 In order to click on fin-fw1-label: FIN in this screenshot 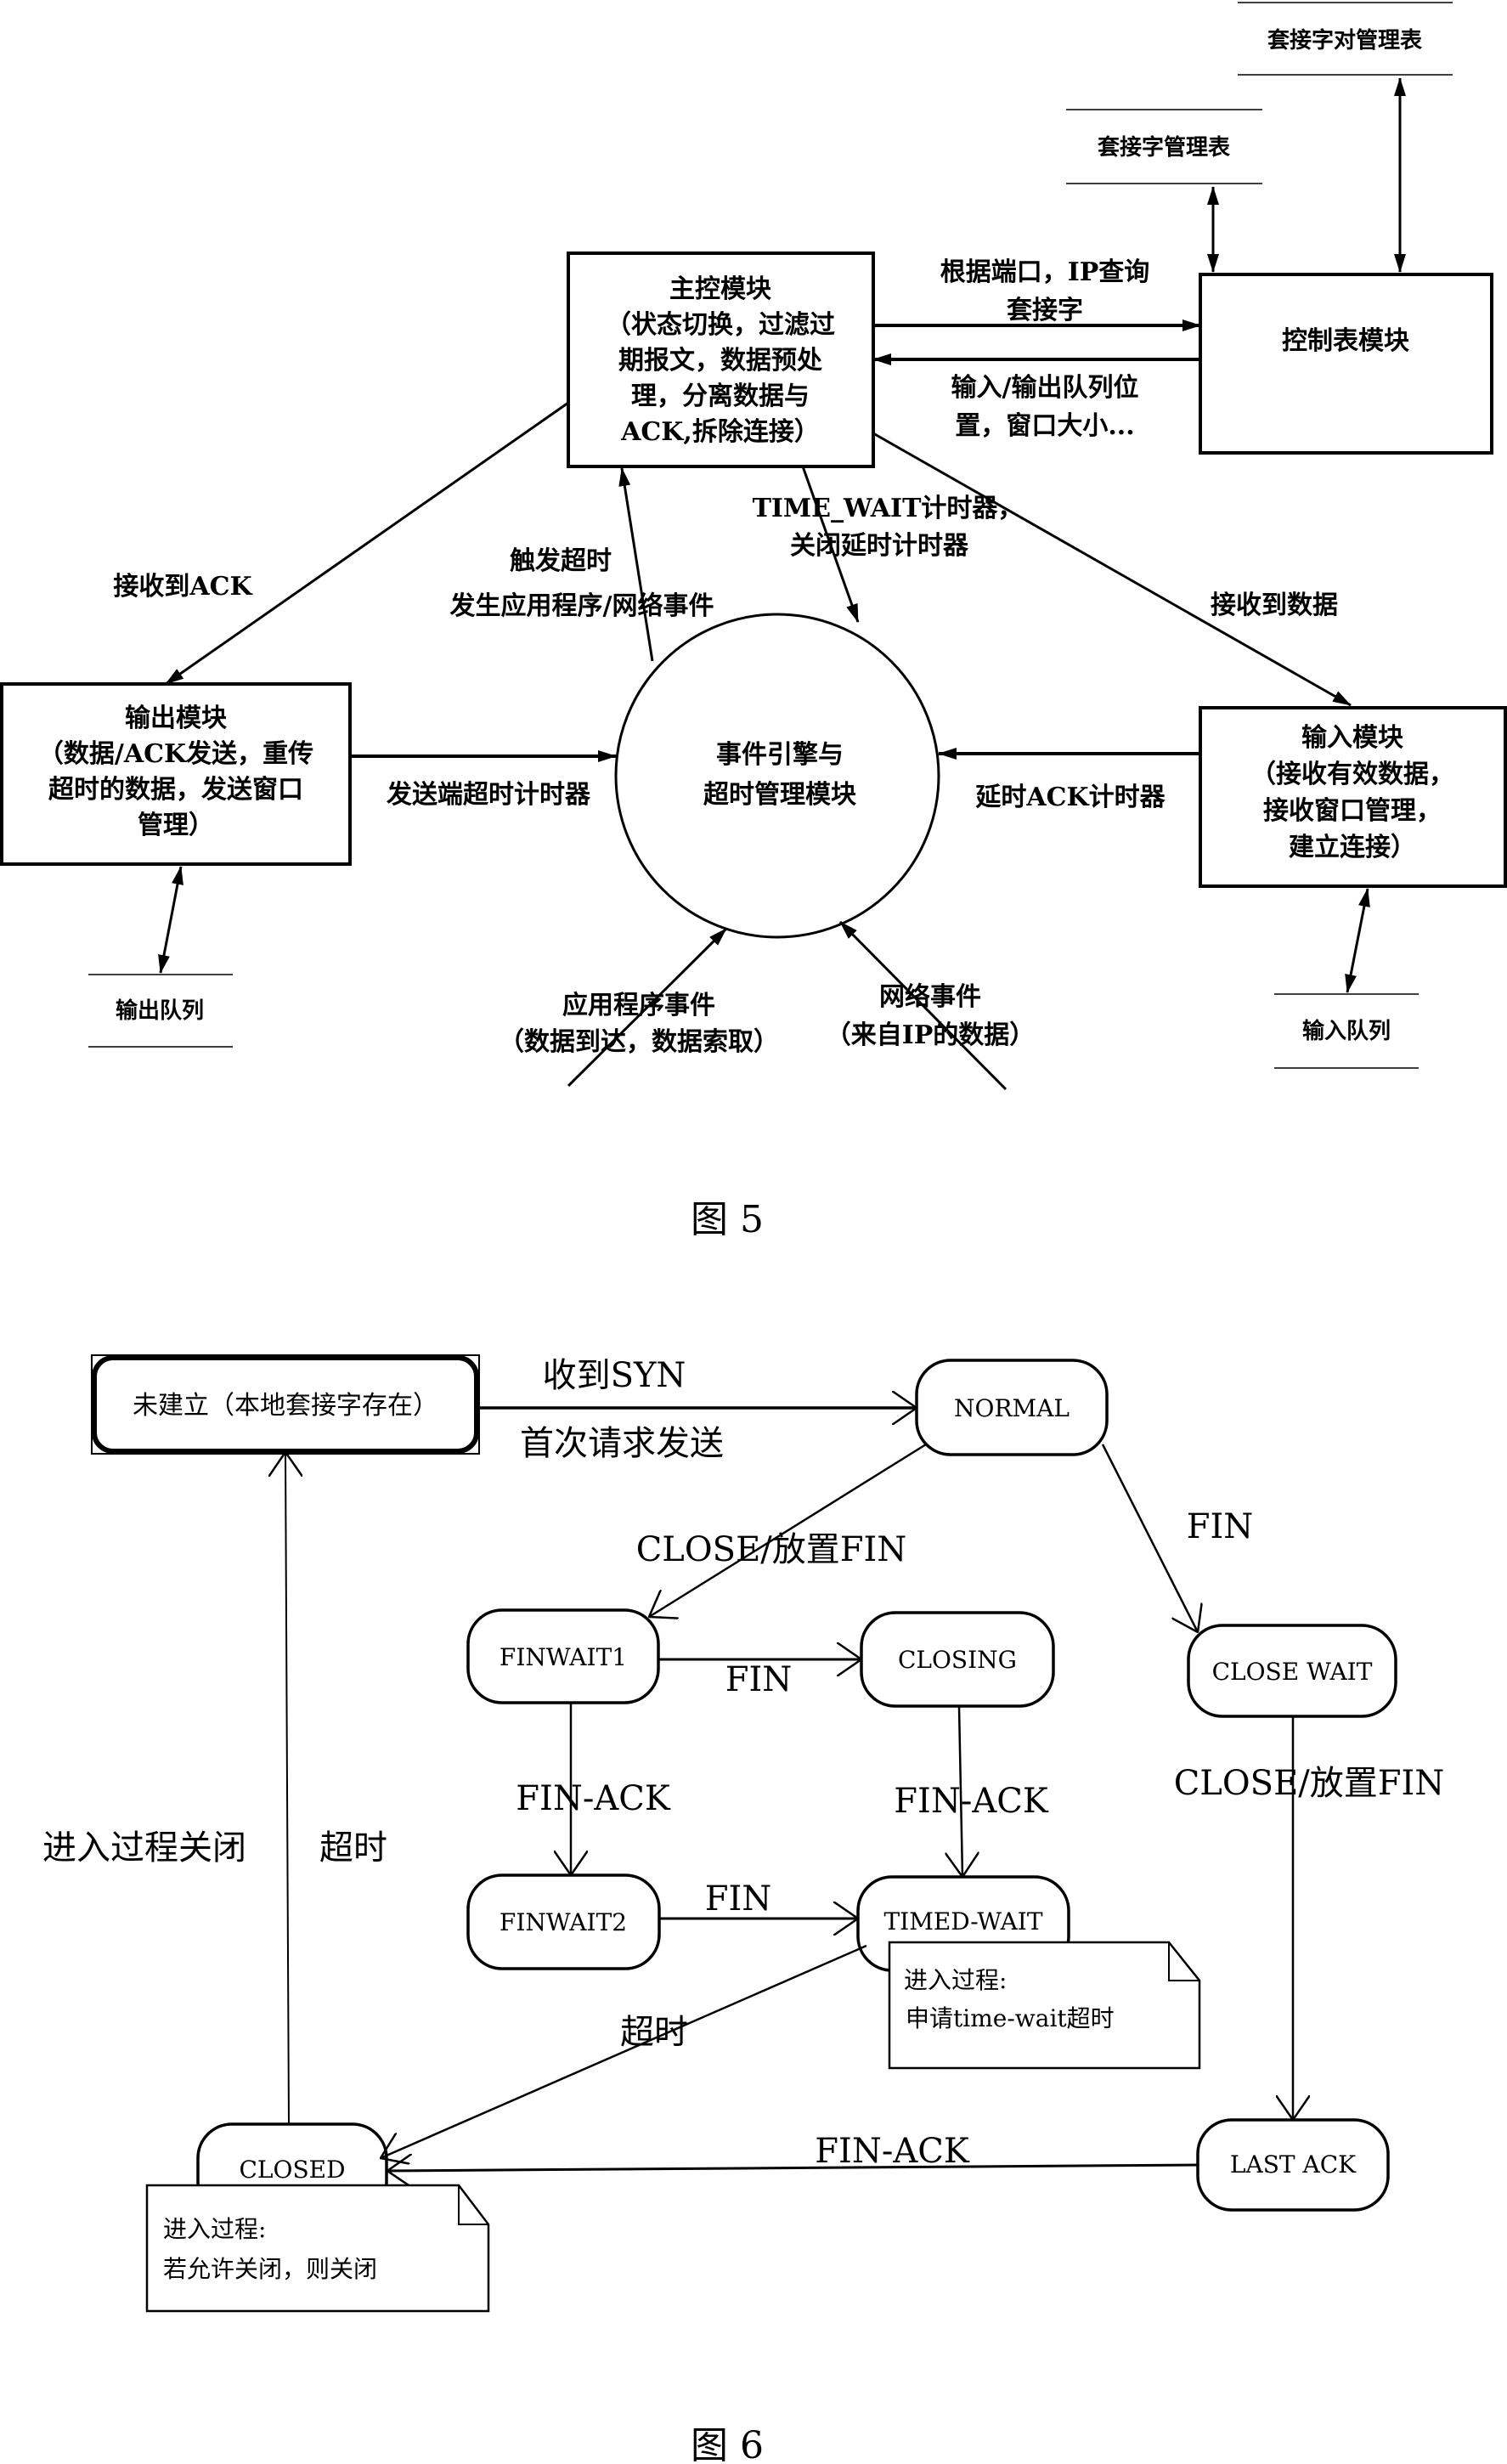, I will do `click(759, 1679)`.